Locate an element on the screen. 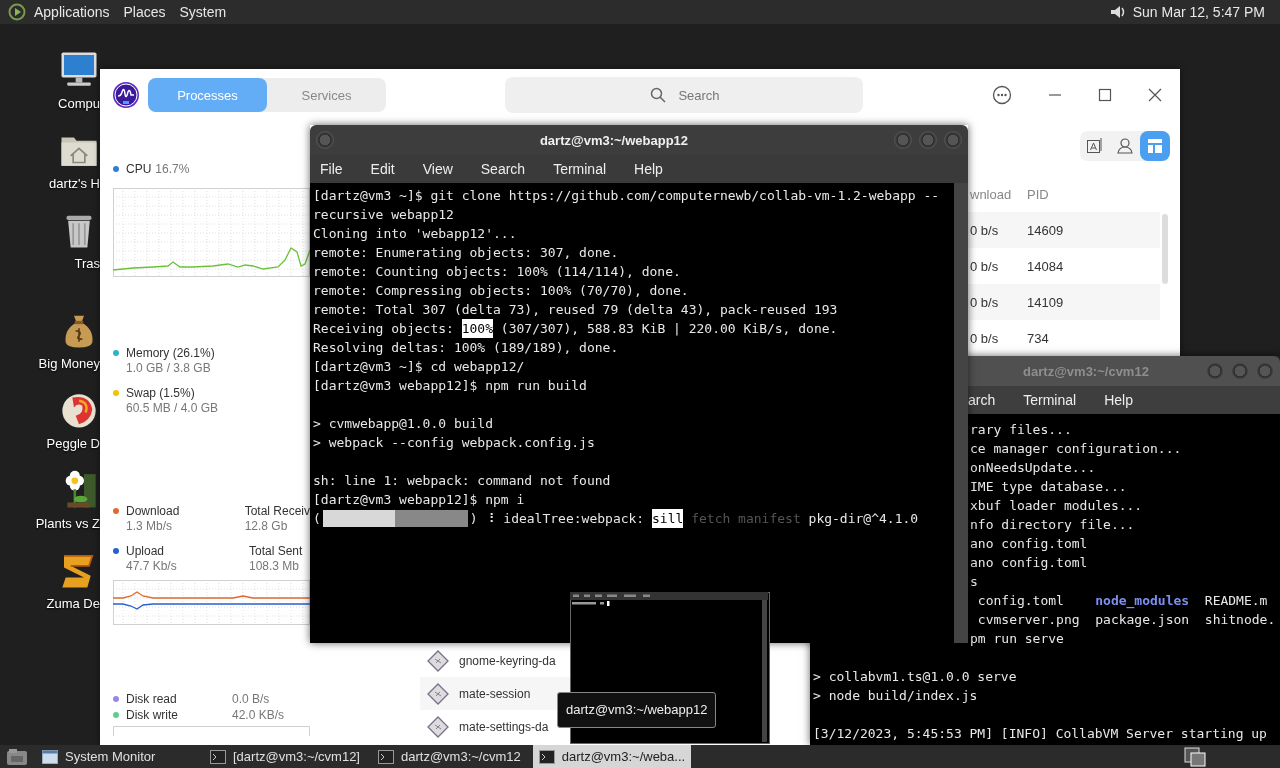  directory-name: node_modules is located at coordinates (1142, 601).